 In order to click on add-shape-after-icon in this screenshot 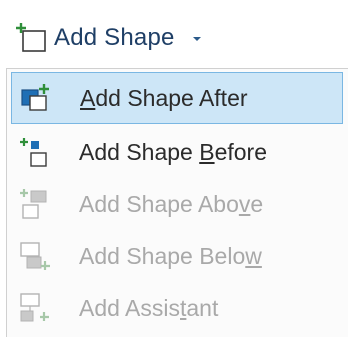, I will do `click(35, 98)`.